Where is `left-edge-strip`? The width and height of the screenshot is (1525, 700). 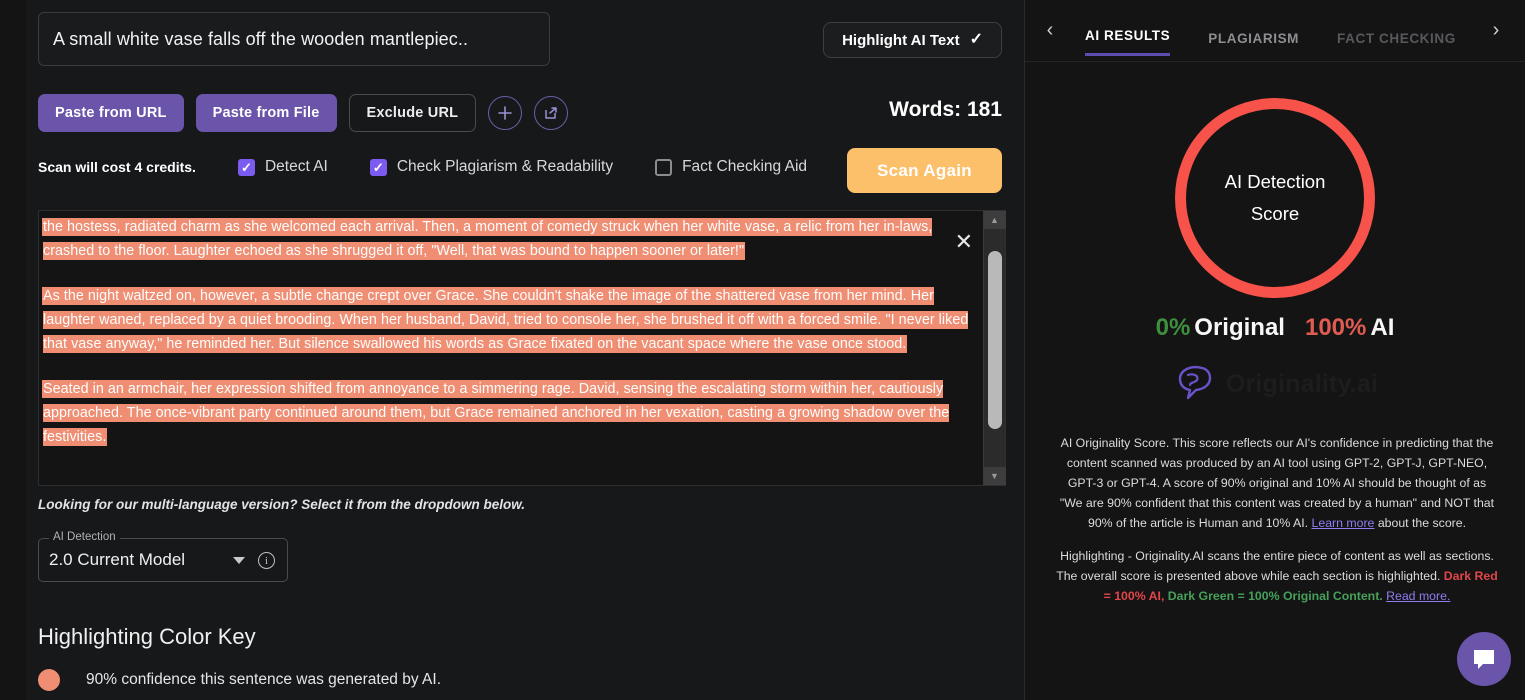
left-edge-strip is located at coordinates (13, 350).